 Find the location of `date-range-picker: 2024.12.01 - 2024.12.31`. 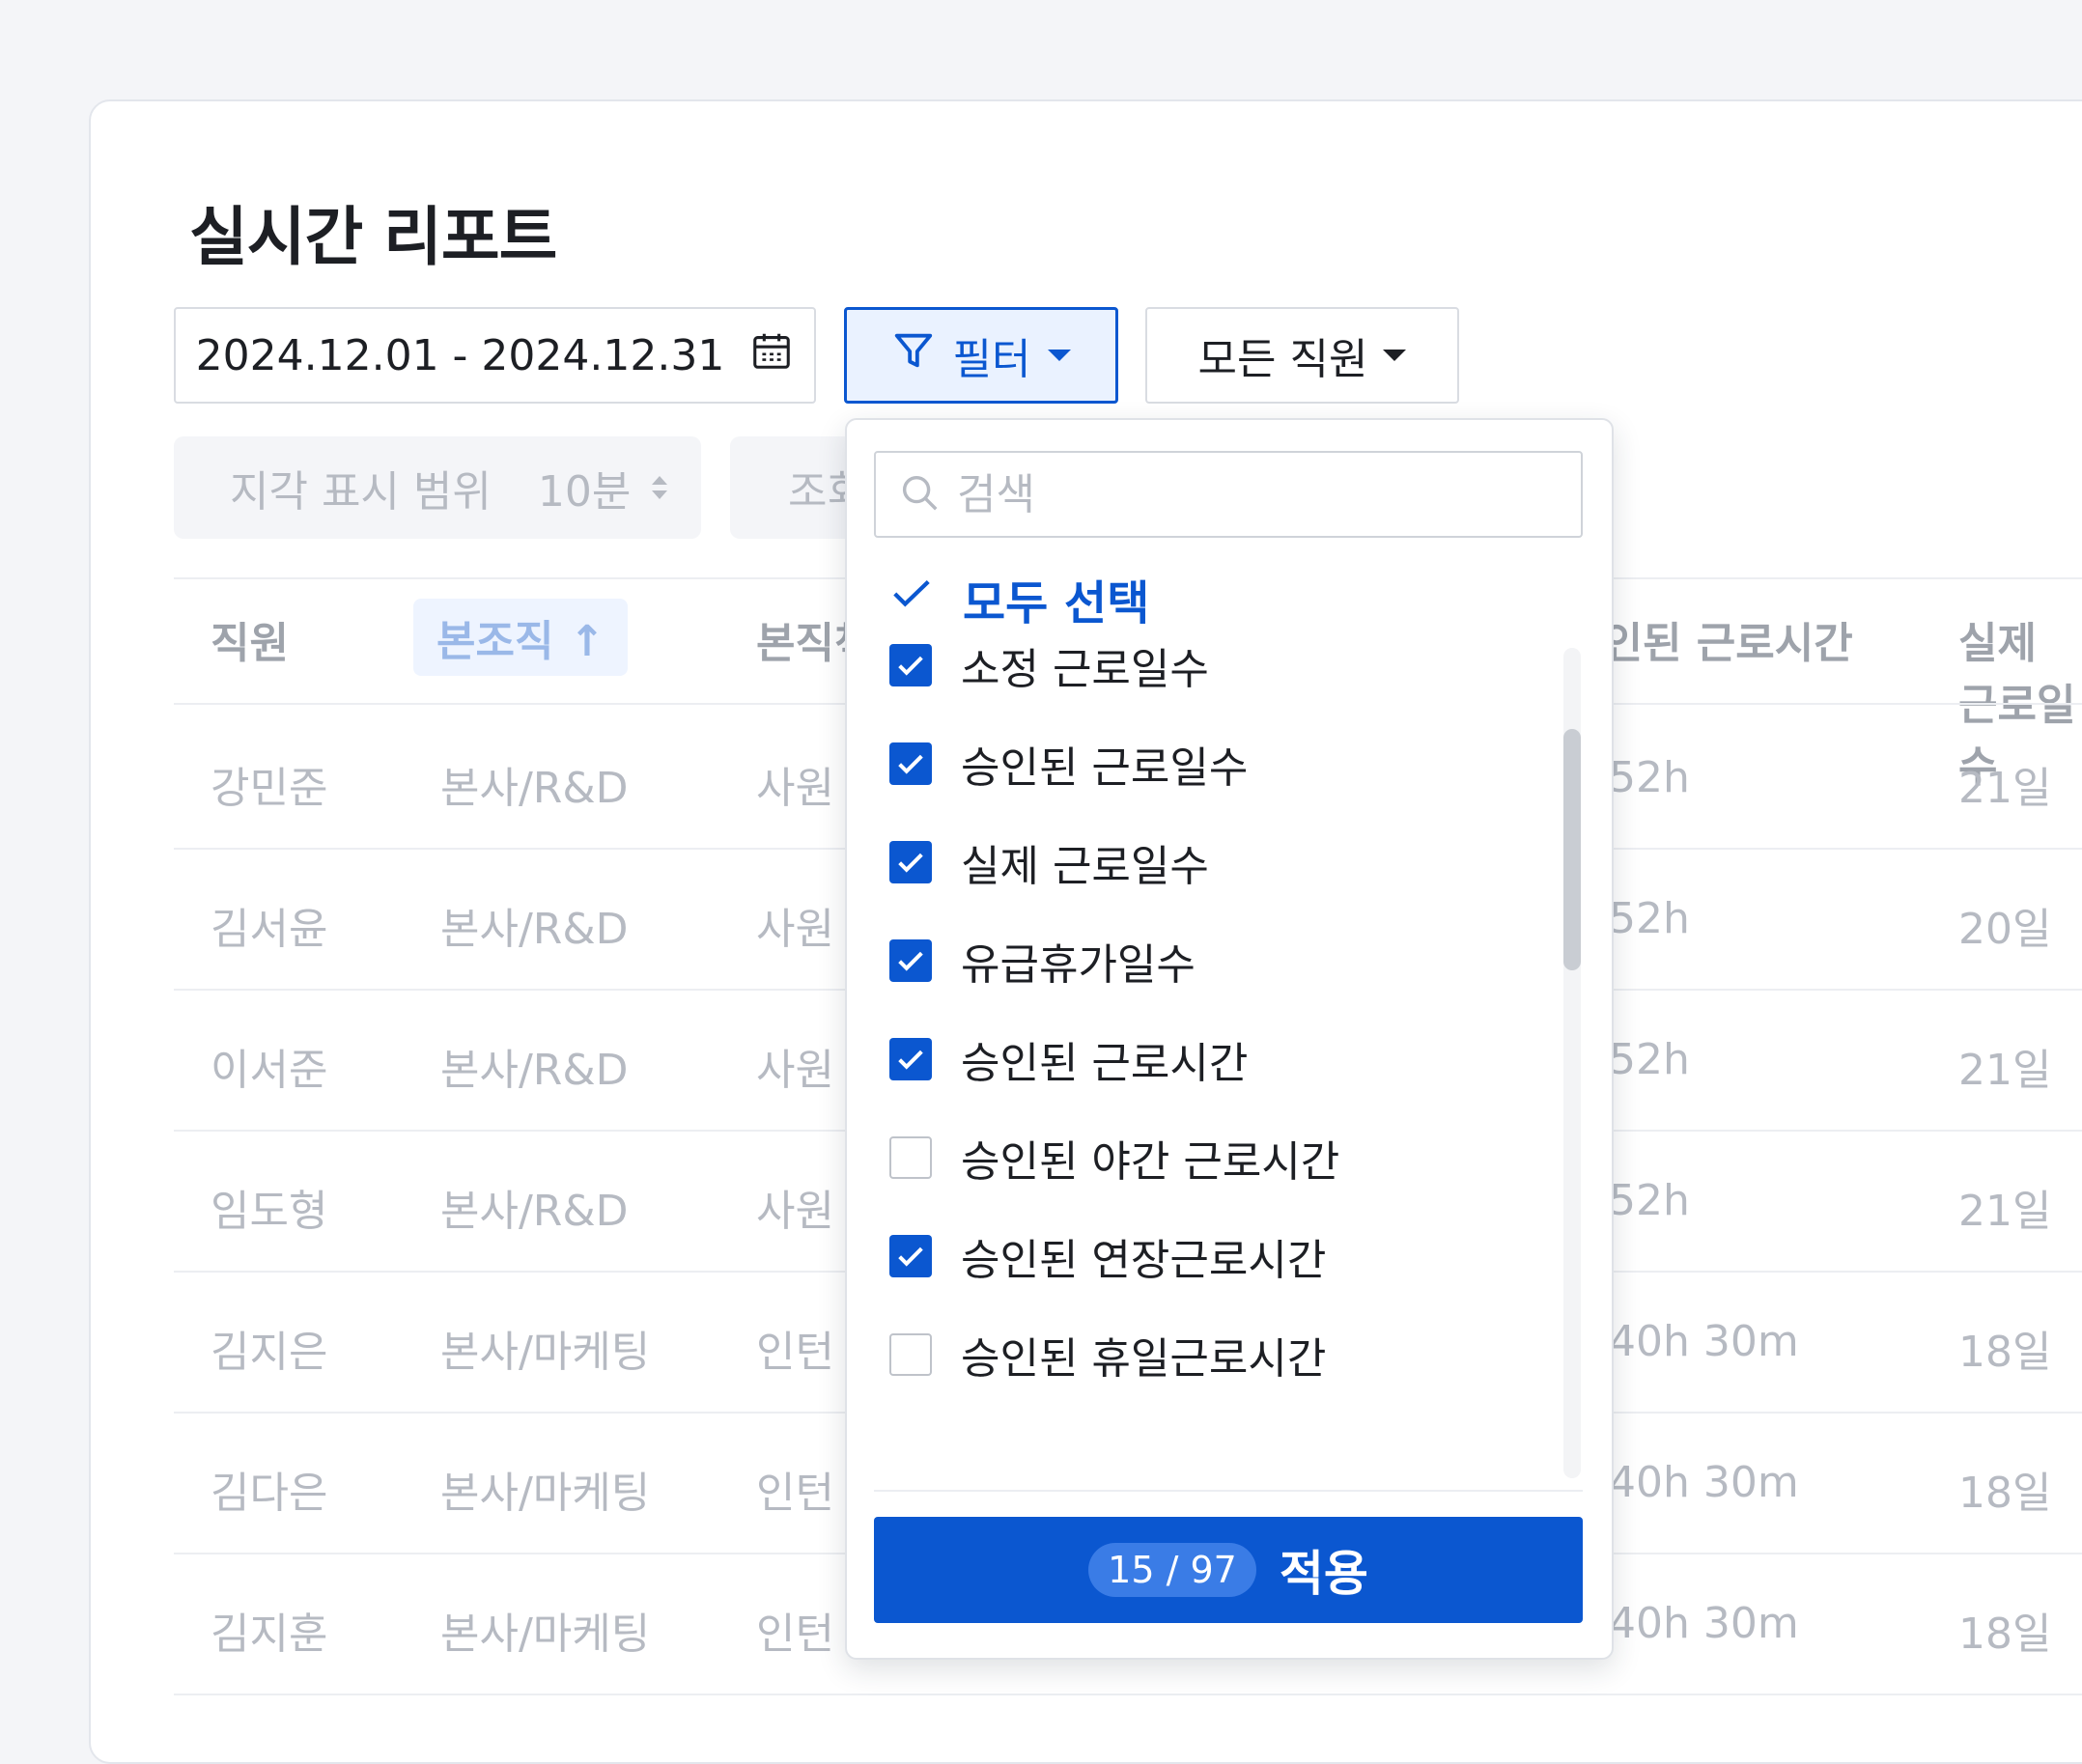

date-range-picker: 2024.12.01 - 2024.12.31 is located at coordinates (495, 356).